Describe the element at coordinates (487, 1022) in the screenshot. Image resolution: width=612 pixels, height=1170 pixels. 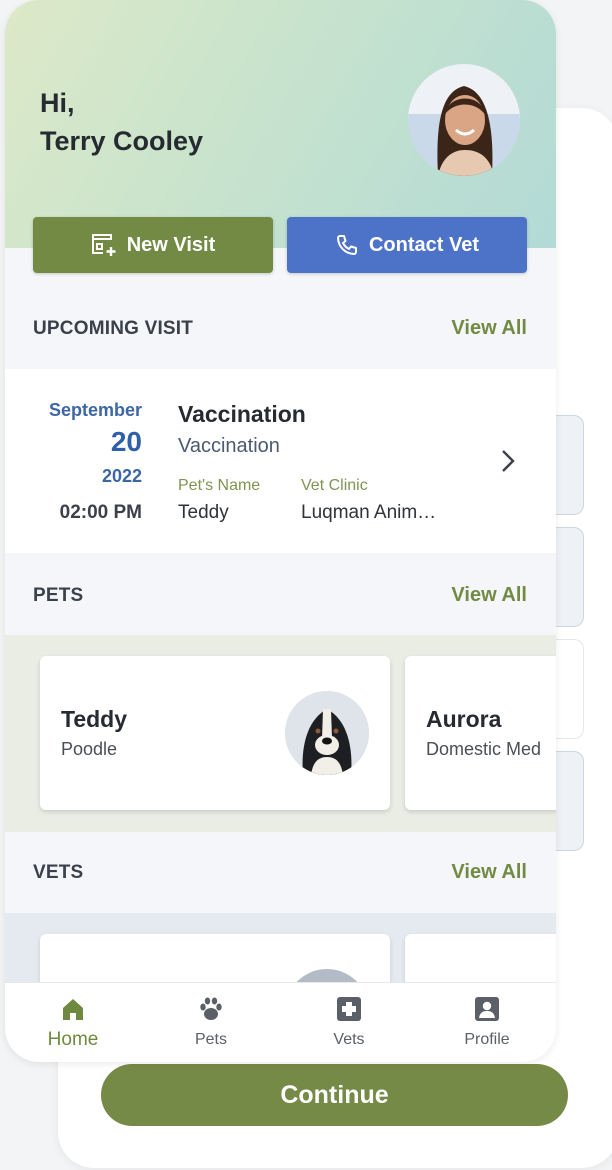
I see `tab-profile: Profile` at that location.